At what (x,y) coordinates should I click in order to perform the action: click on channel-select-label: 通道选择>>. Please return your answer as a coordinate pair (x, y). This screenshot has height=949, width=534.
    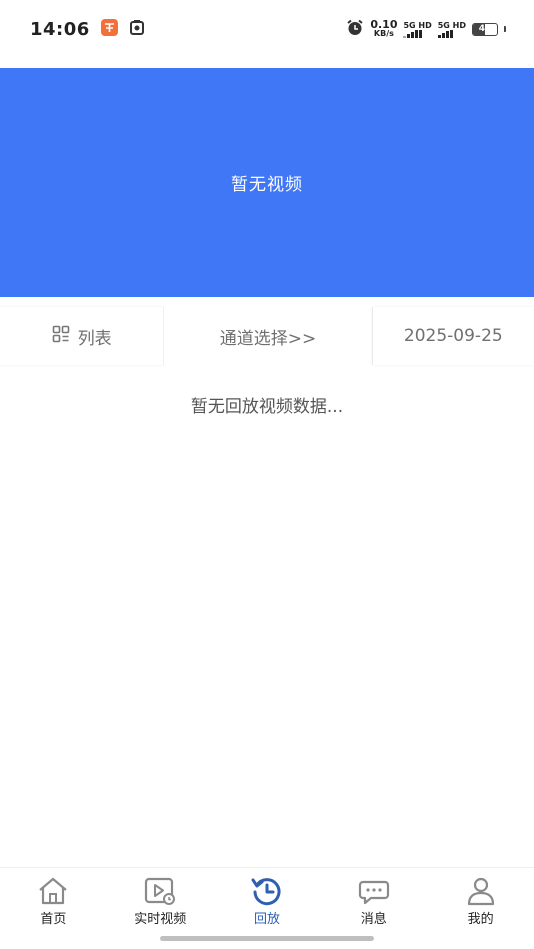
    Looking at the image, I should click on (268, 338).